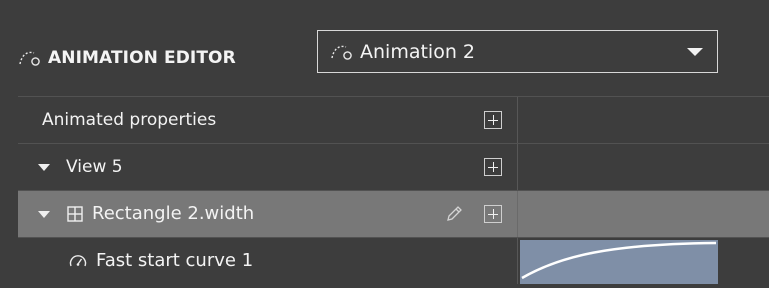 Image resolution: width=769 pixels, height=288 pixels. What do you see at coordinates (78, 261) in the screenshot?
I see `gauge-icon` at bounding box center [78, 261].